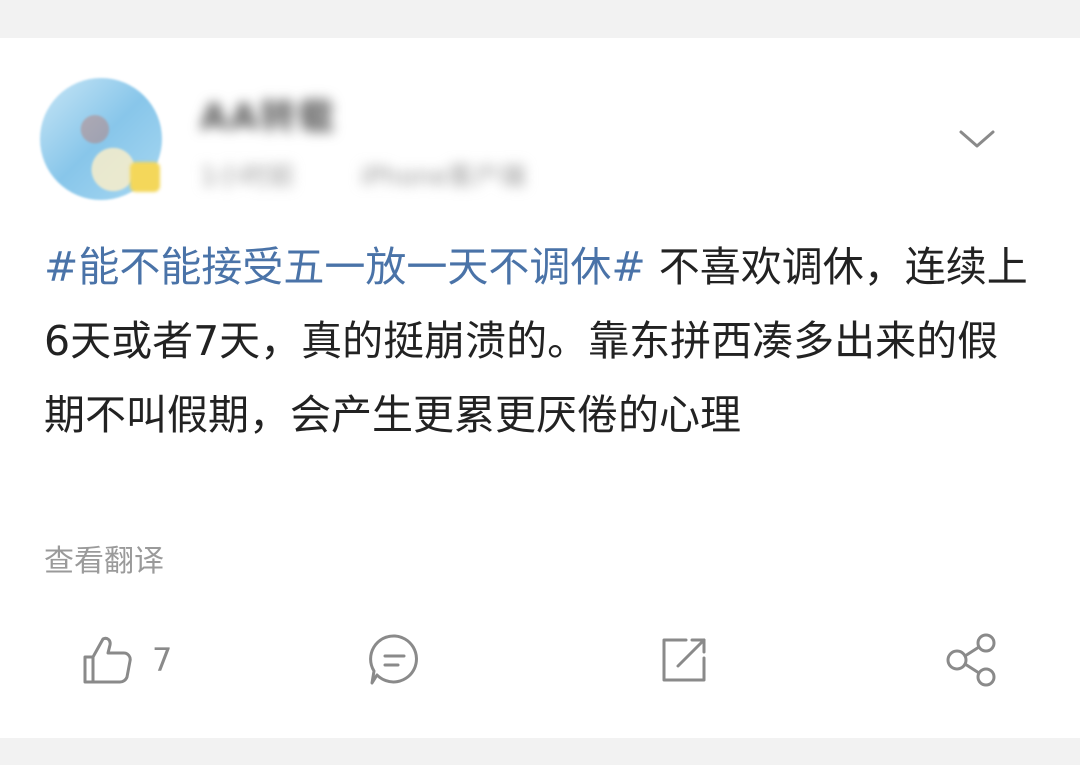 The height and width of the screenshot is (765, 1080). Describe the element at coordinates (162, 660) in the screenshot. I see `like-count: 7` at that location.